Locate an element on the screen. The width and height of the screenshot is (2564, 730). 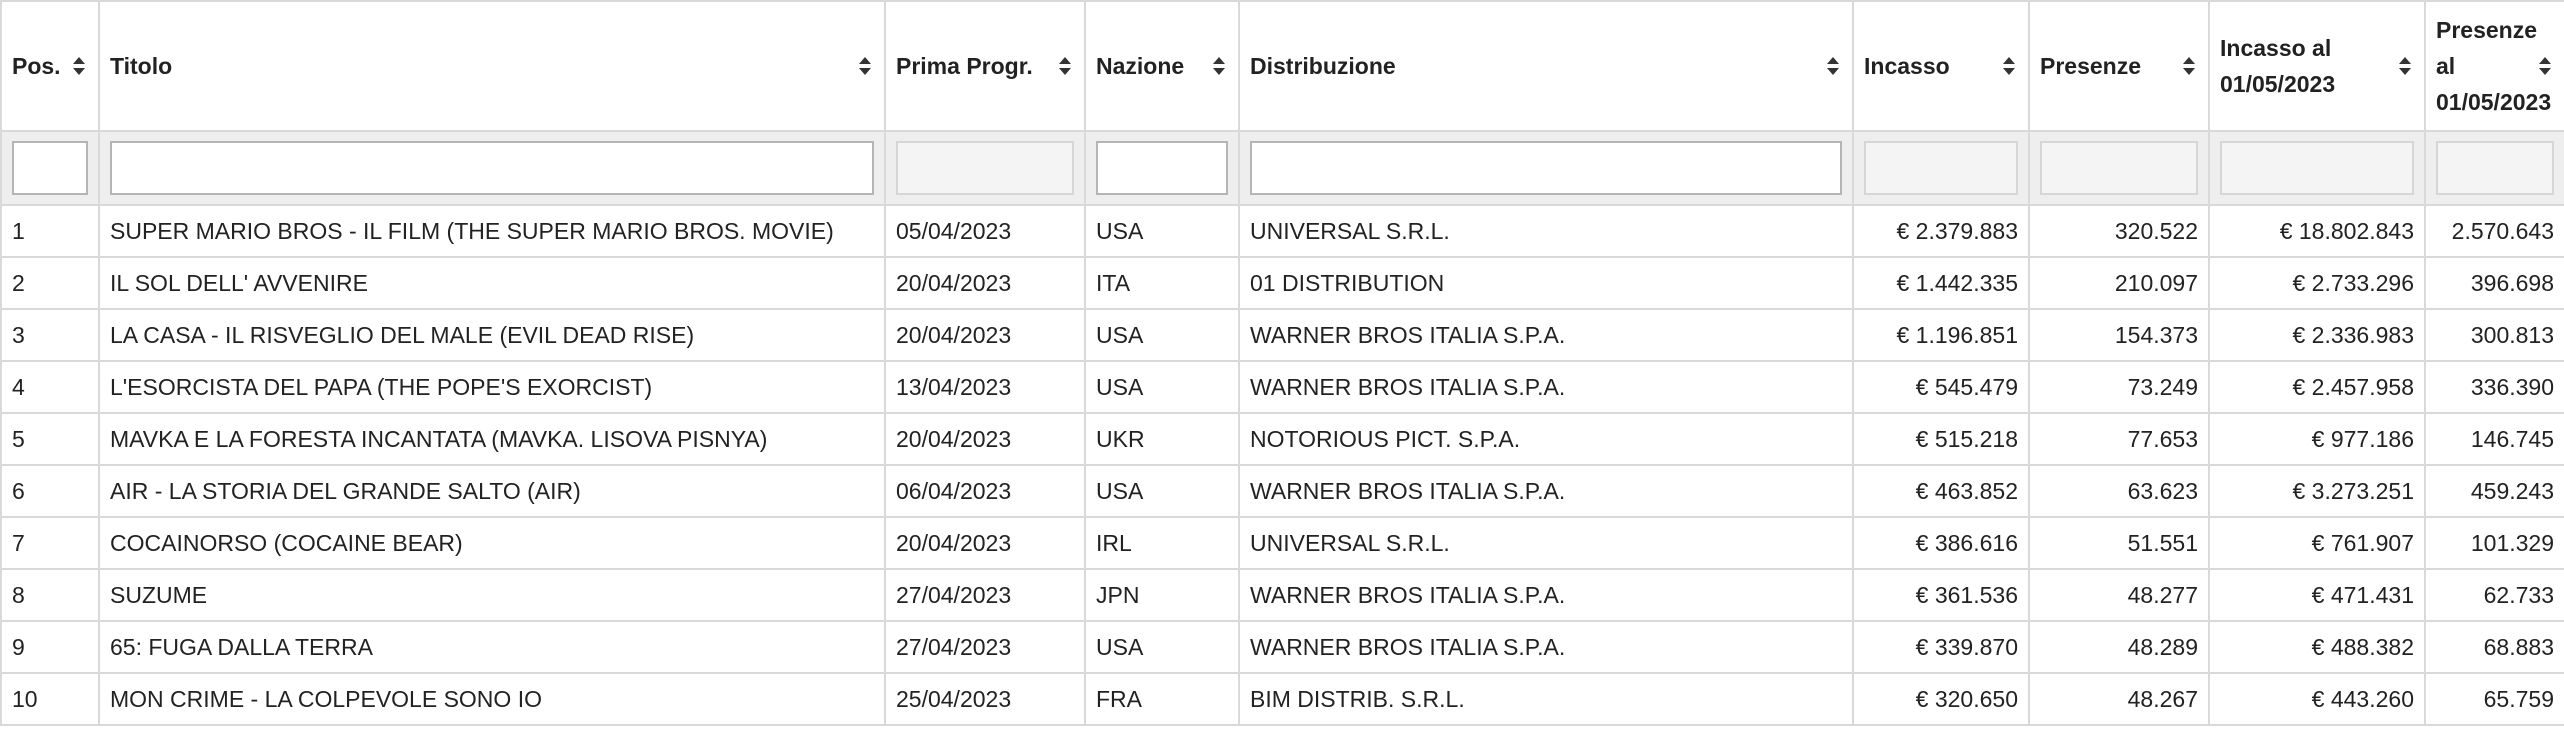
cell-presenze-al: 2.570.643 is located at coordinates (2494, 231).